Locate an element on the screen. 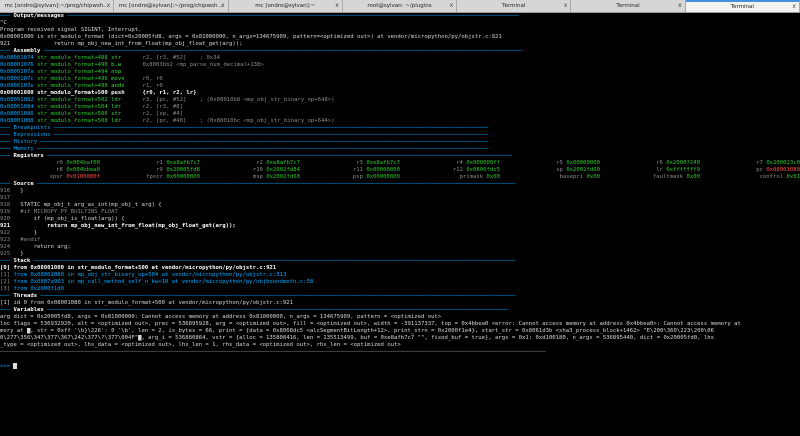  register-value: 0x01 is located at coordinates (793, 177).